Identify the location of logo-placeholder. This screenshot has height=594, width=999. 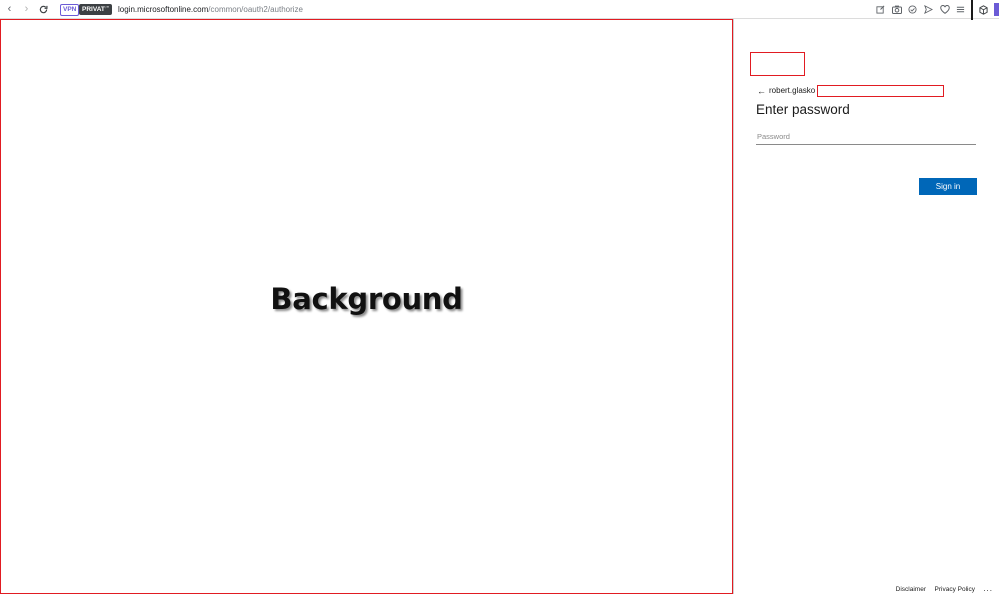
(777, 64).